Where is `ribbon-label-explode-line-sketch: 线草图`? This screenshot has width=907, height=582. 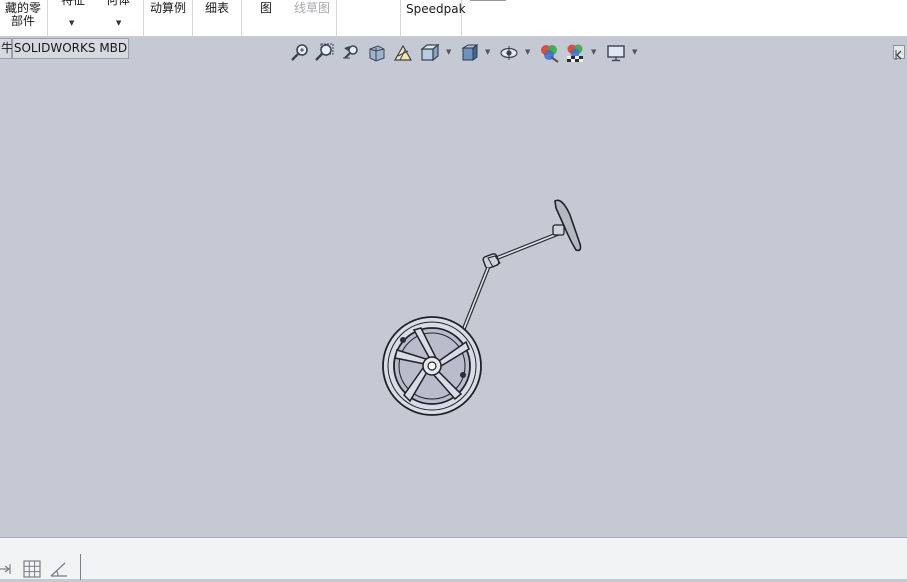 ribbon-label-explode-line-sketch: 线草图 is located at coordinates (312, 8).